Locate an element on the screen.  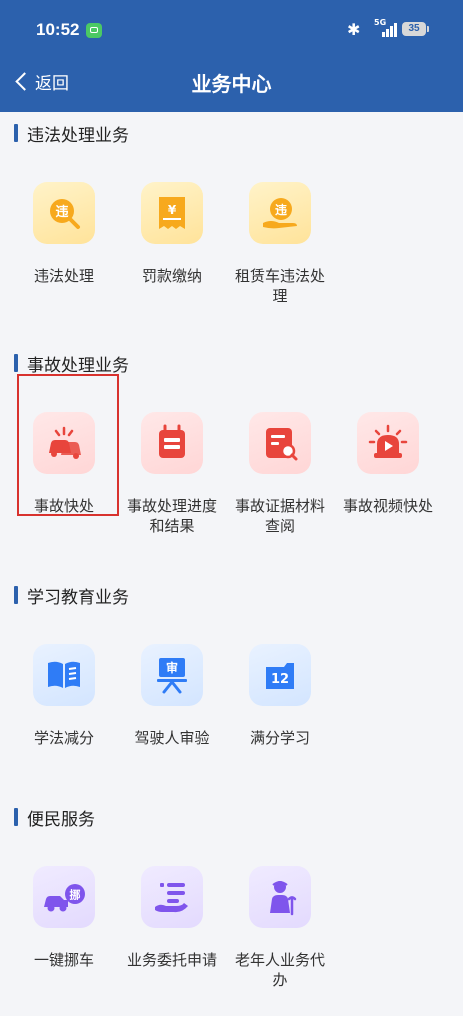
highlight-box is located at coordinates (68, 445).